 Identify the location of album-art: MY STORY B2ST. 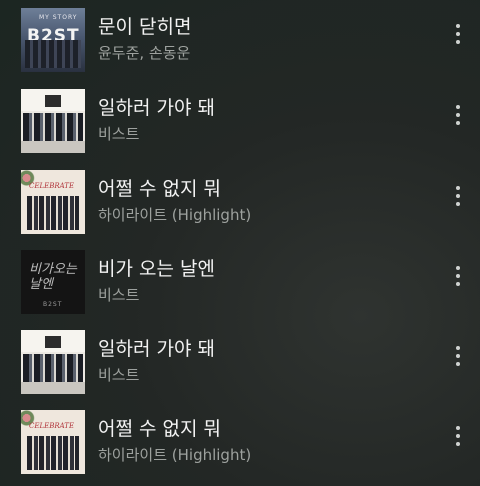
(53, 40).